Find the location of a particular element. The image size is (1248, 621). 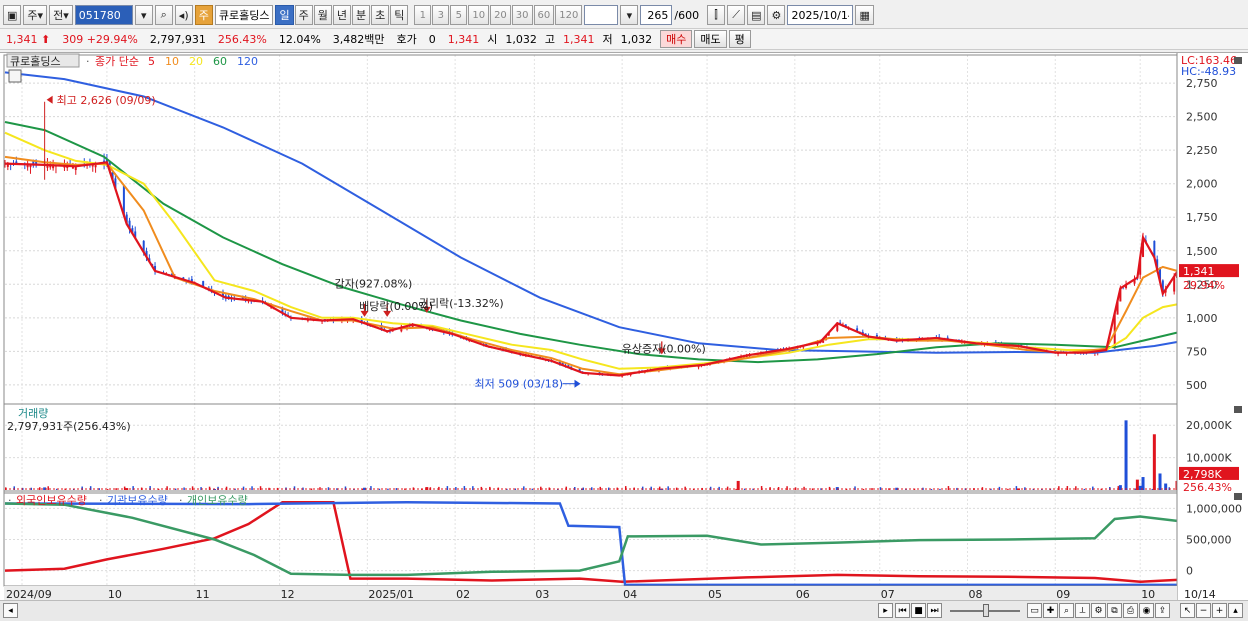

hoga-value: 0 is located at coordinates (432, 39).